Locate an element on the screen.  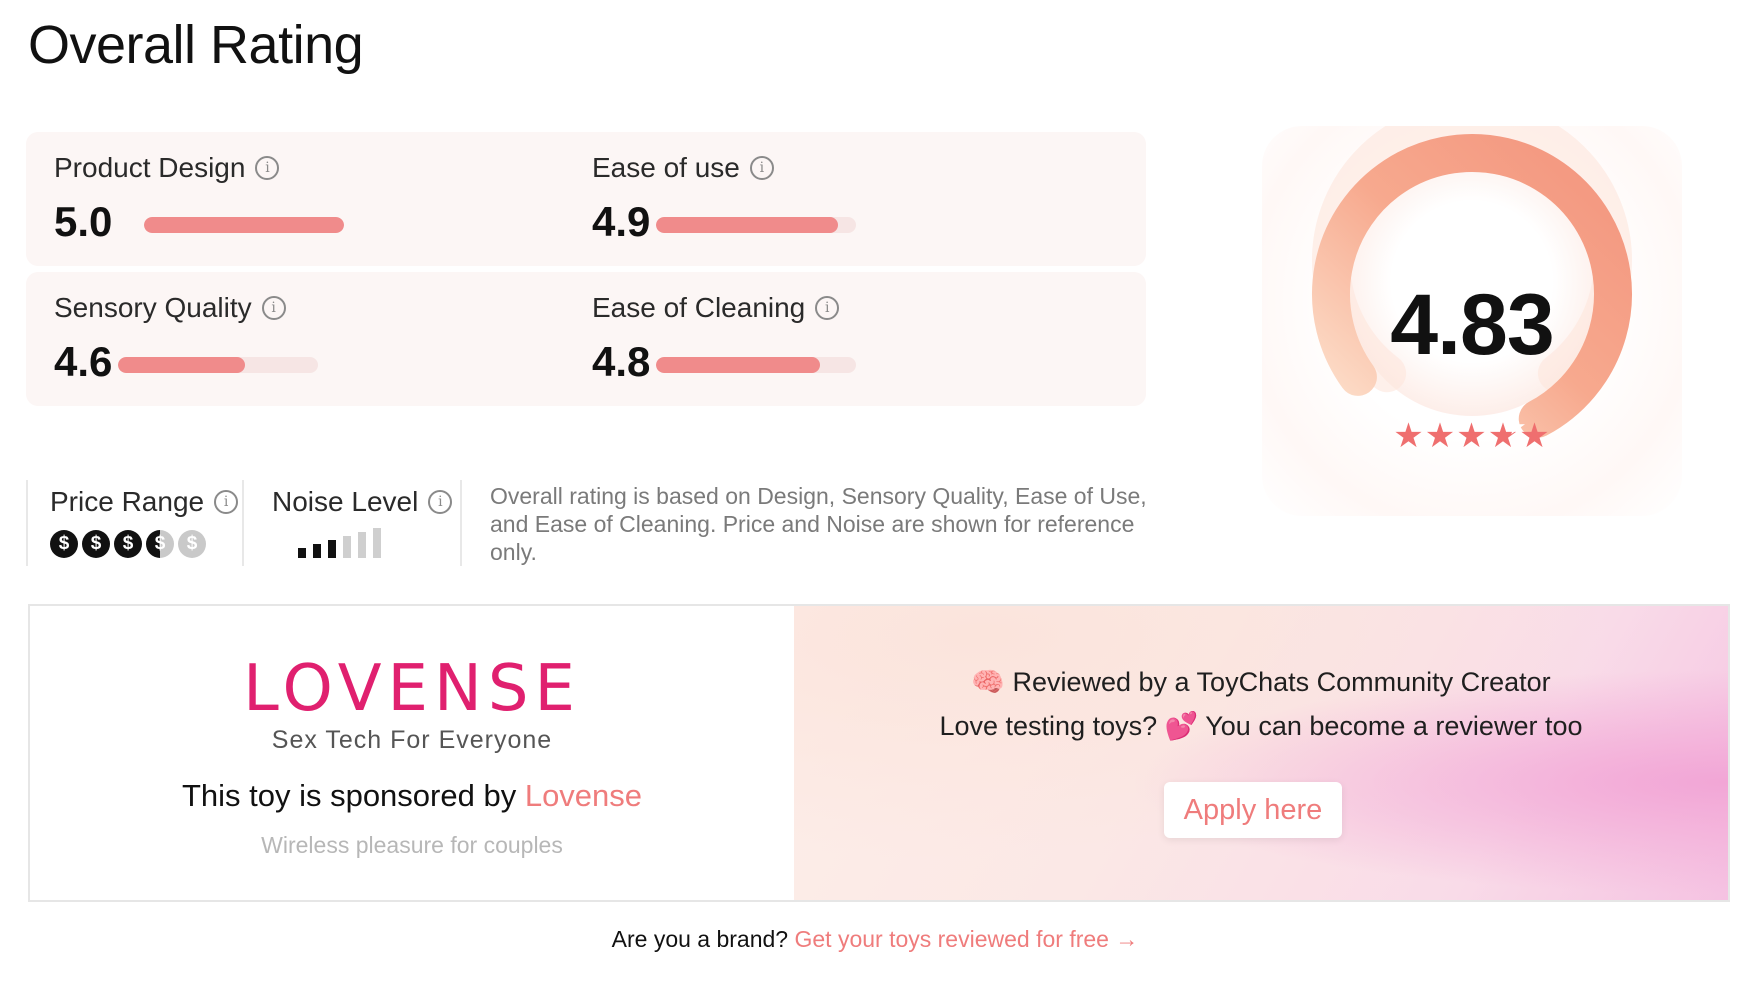
rating-value: 4.9 is located at coordinates (621, 221).